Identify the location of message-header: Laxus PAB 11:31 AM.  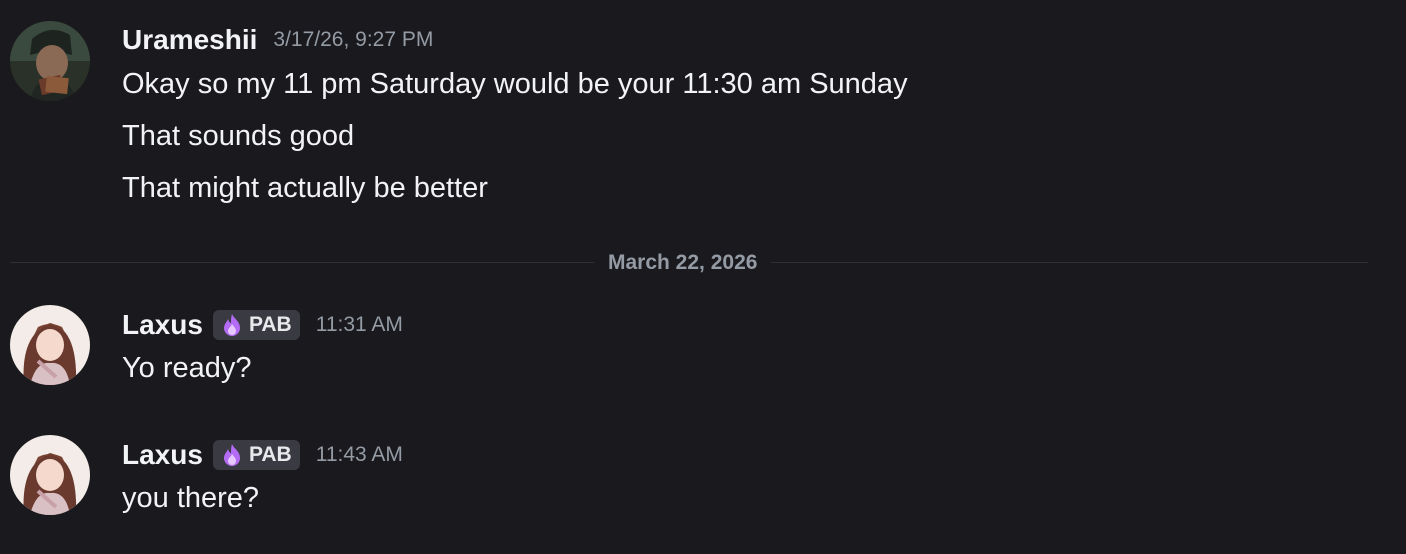
(262, 325).